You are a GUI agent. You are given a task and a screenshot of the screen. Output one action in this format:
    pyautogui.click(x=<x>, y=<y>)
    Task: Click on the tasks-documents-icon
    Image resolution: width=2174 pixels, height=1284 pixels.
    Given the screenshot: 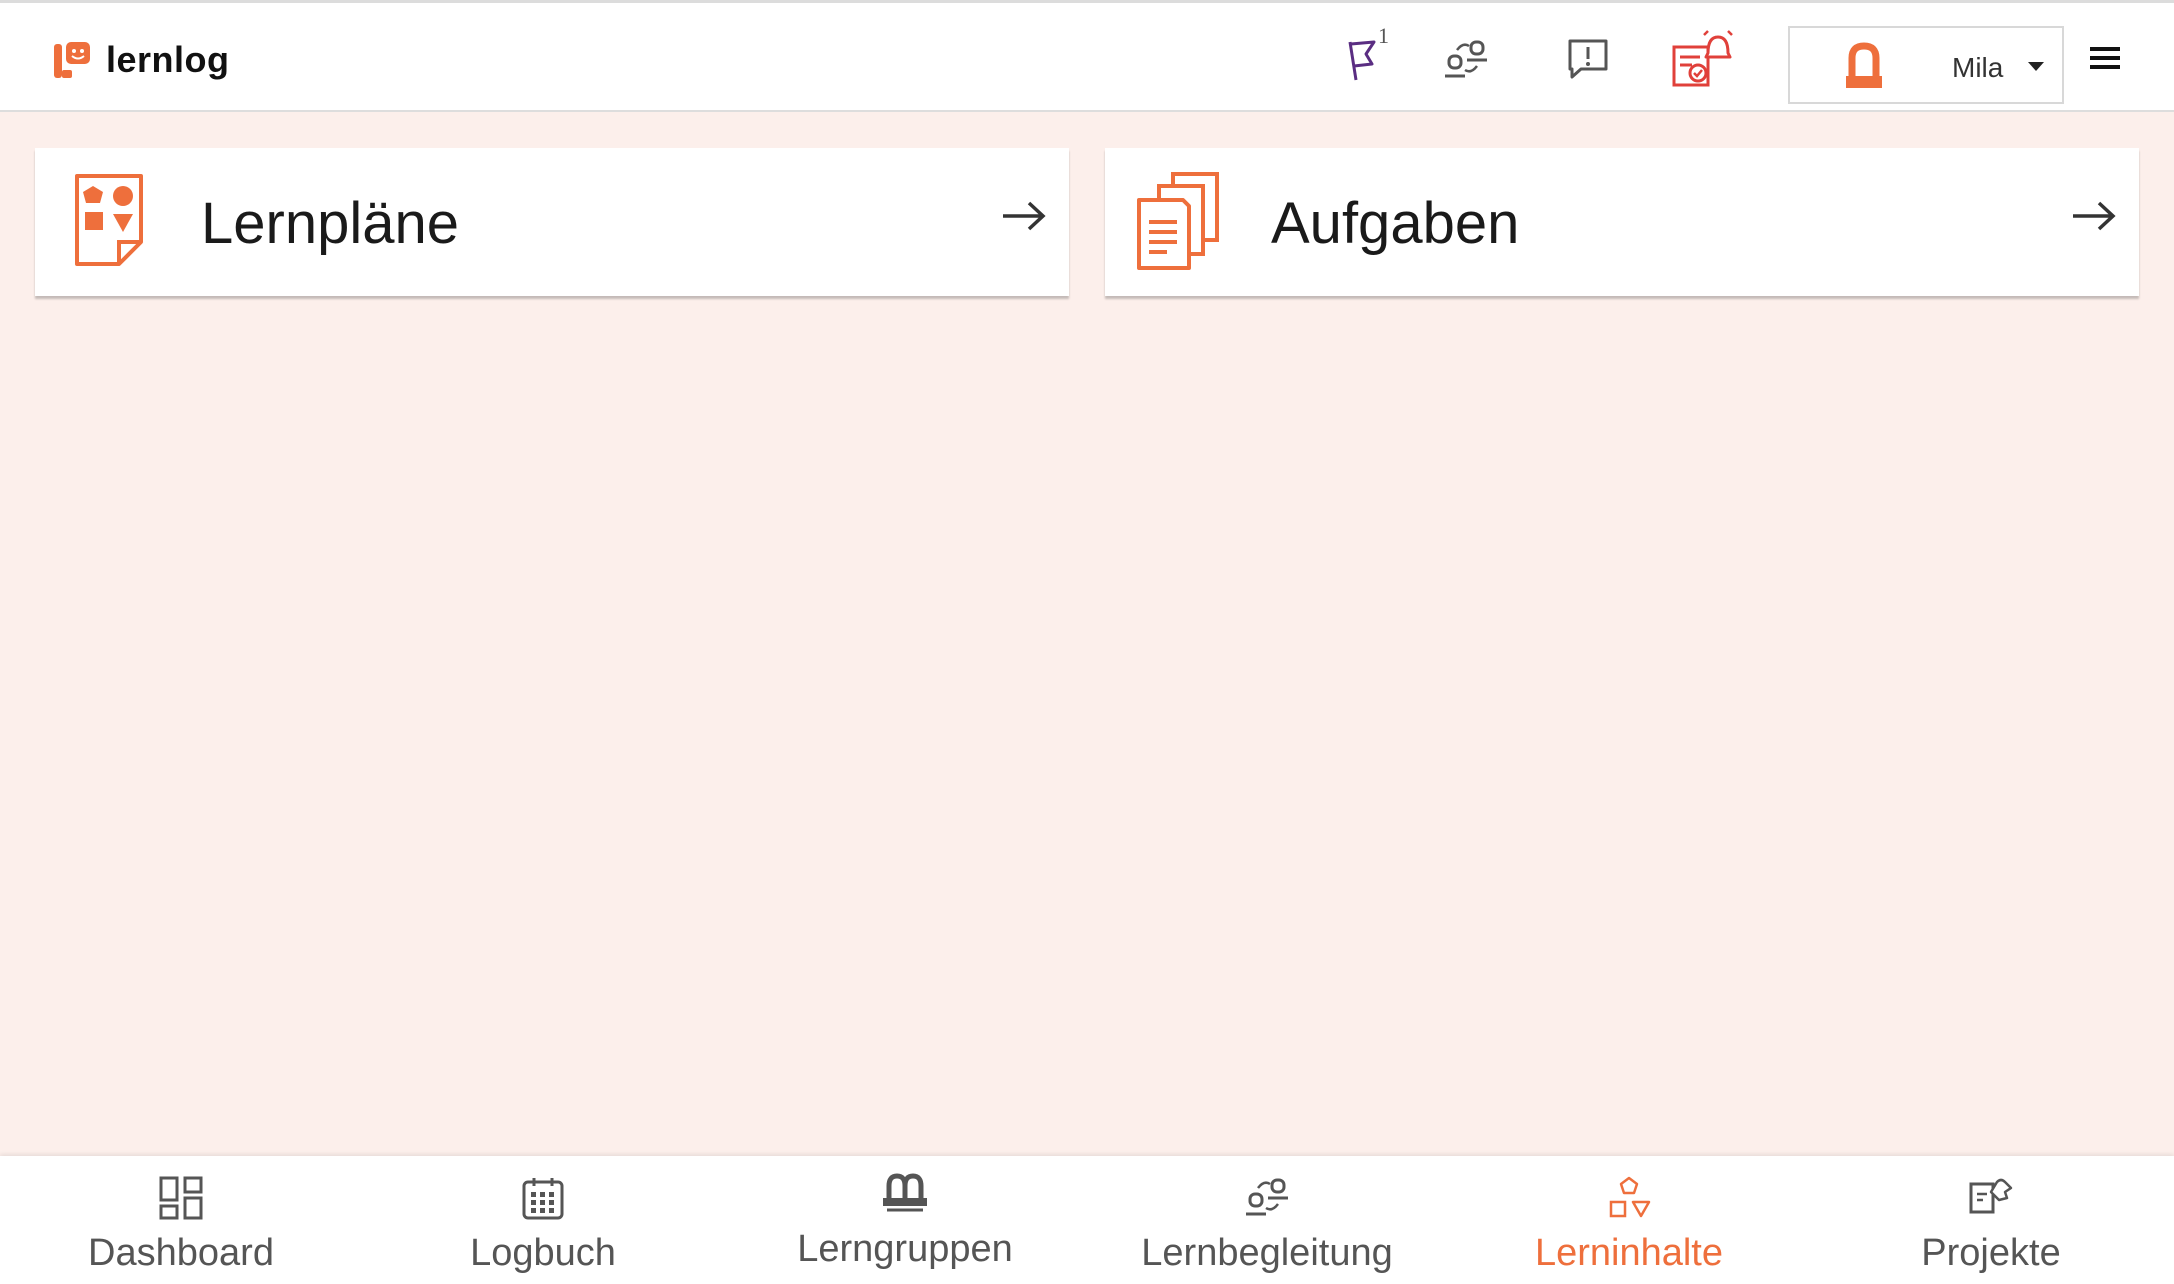 What is the action you would take?
    pyautogui.click(x=1178, y=221)
    